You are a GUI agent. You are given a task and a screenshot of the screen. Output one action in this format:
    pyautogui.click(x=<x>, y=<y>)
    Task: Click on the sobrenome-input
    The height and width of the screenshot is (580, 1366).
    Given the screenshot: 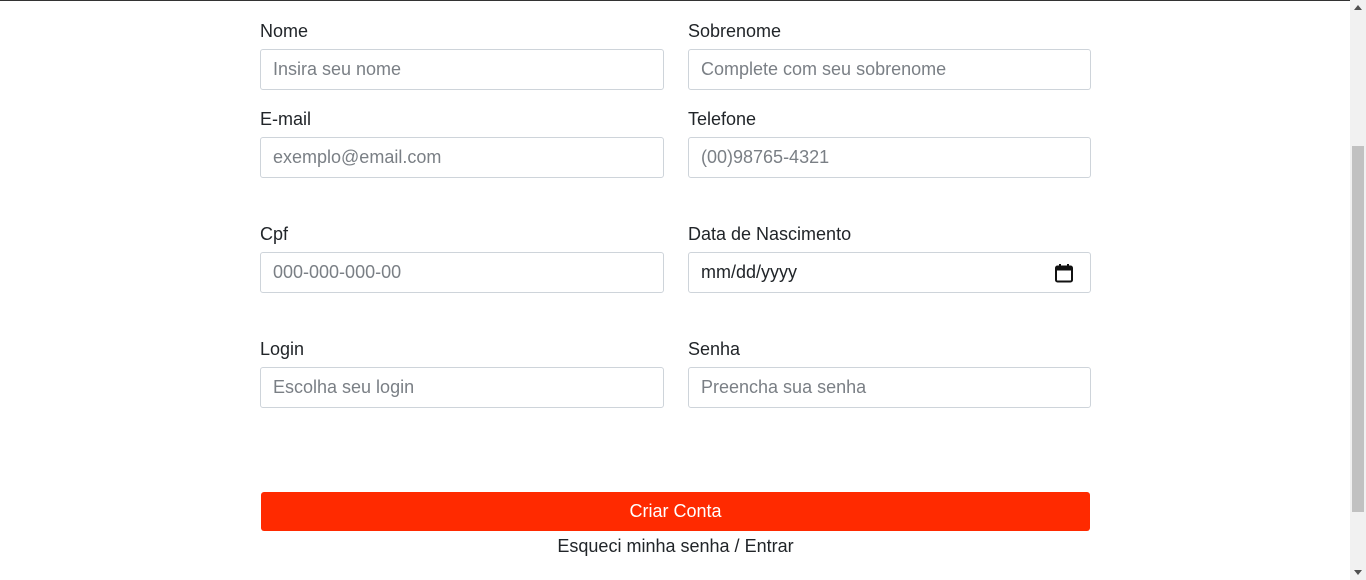 What is the action you would take?
    pyautogui.click(x=889, y=69)
    